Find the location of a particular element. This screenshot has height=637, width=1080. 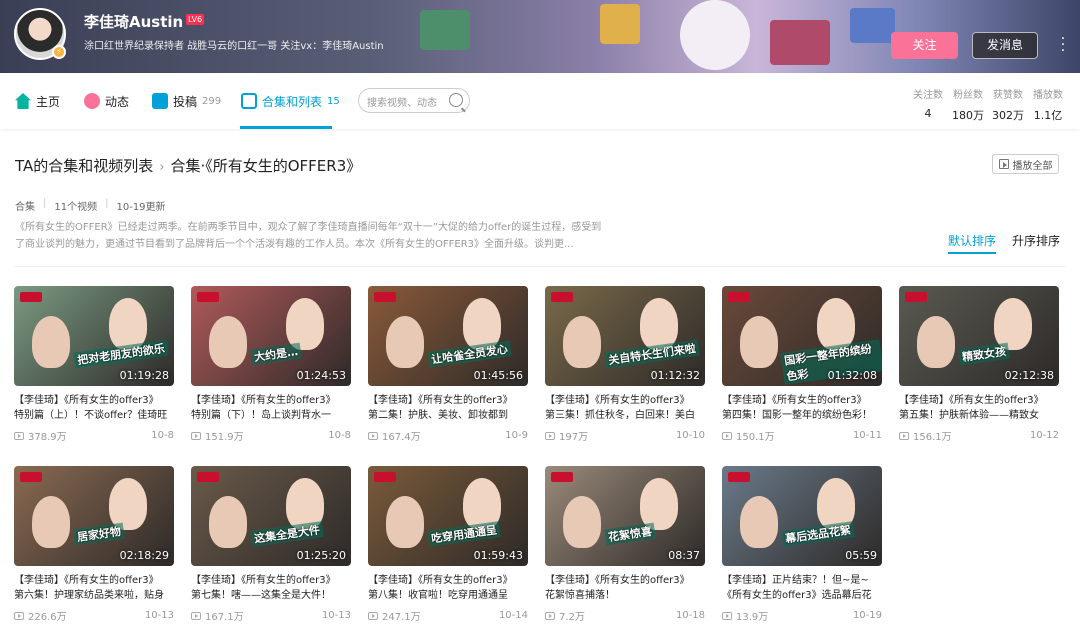

sort-ascending-button: 升序排序 is located at coordinates (1036, 240).